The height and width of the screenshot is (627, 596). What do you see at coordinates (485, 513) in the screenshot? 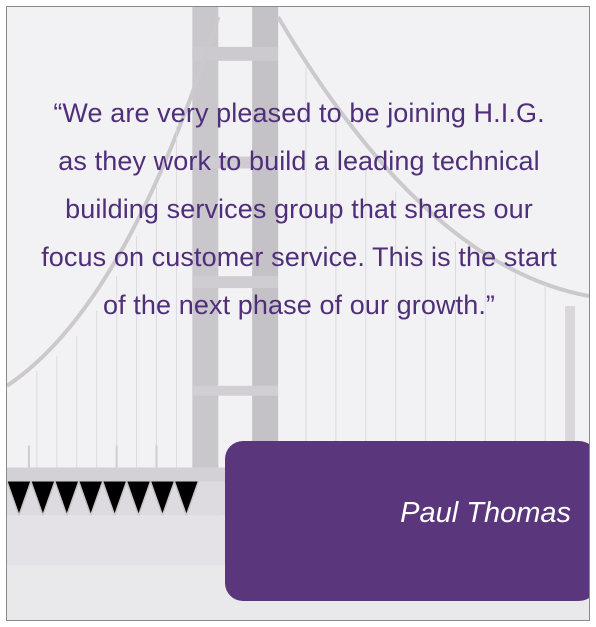
I see `author-name: Paul Thomas` at bounding box center [485, 513].